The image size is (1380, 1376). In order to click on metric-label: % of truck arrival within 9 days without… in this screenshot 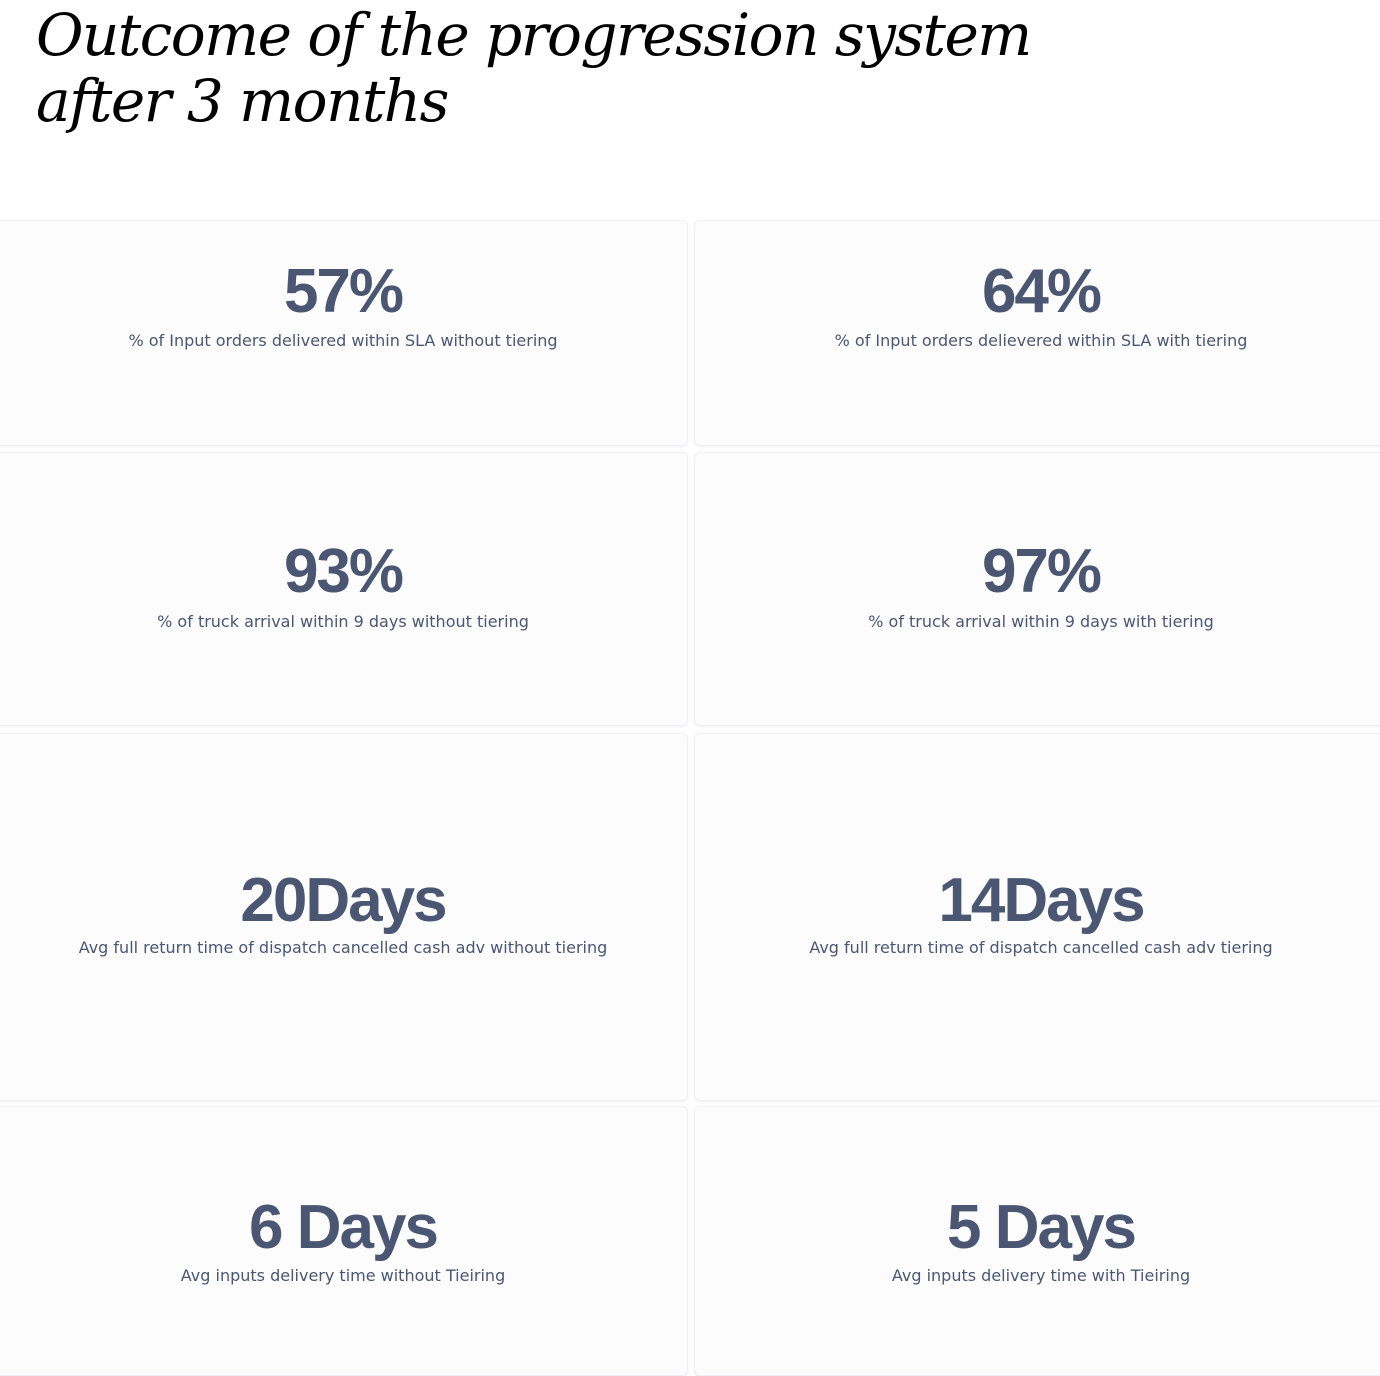, I will do `click(343, 621)`.